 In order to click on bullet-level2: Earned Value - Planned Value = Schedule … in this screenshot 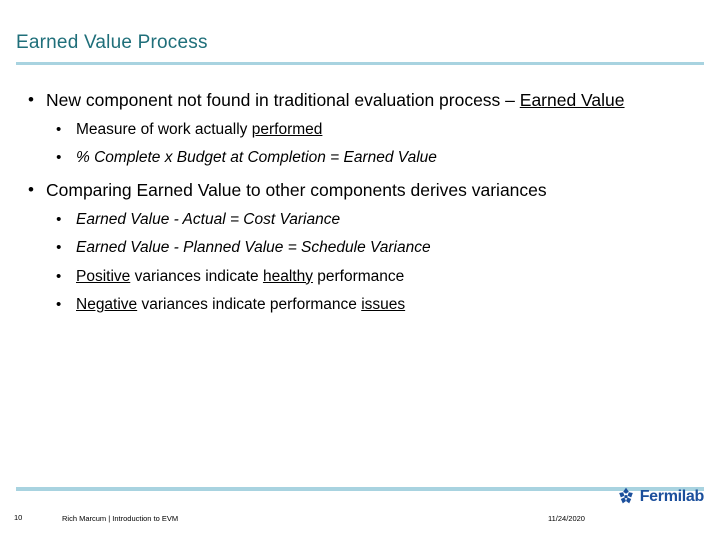, I will do `click(360, 248)`.